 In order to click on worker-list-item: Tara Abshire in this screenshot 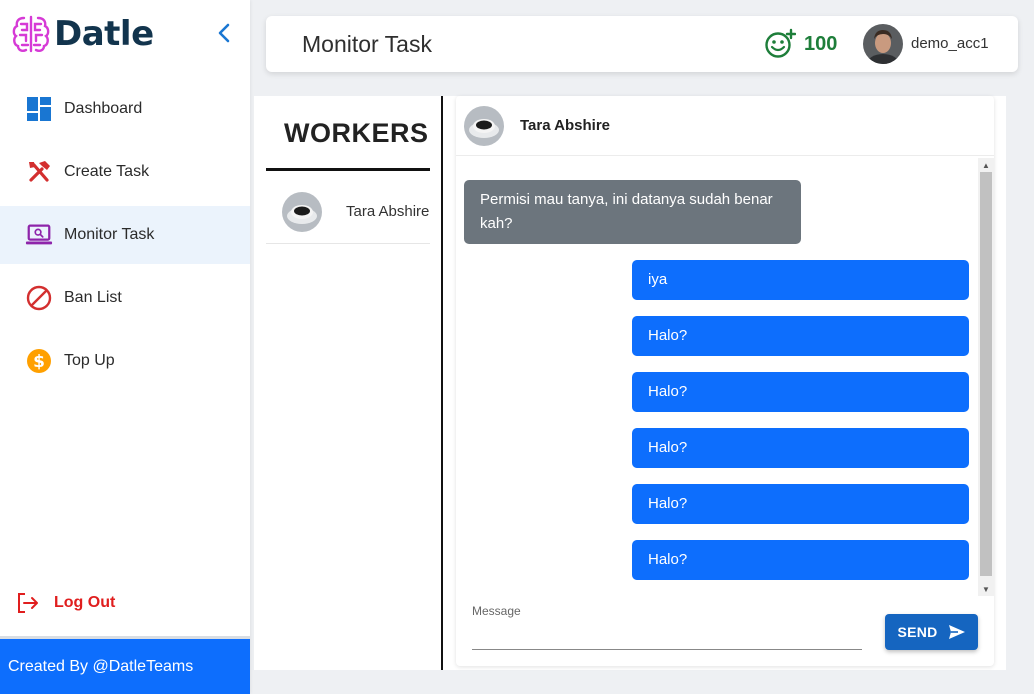, I will do `click(348, 212)`.